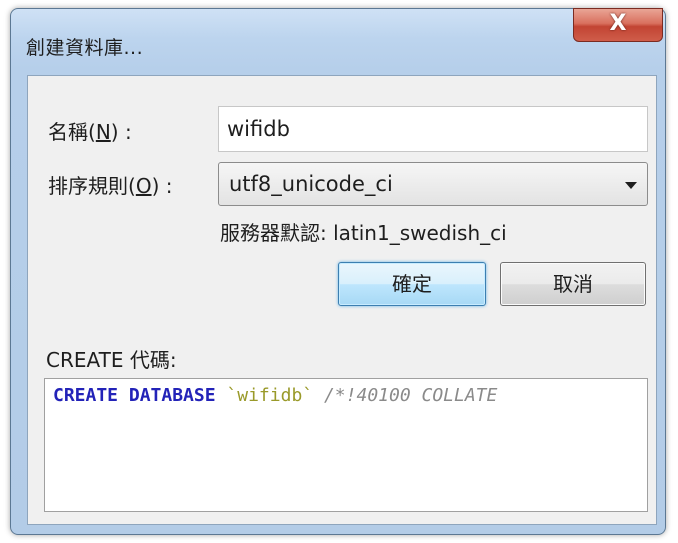 This screenshot has width=678, height=543. Describe the element at coordinates (270, 395) in the screenshot. I see `code-identifier: `wifidb`` at that location.